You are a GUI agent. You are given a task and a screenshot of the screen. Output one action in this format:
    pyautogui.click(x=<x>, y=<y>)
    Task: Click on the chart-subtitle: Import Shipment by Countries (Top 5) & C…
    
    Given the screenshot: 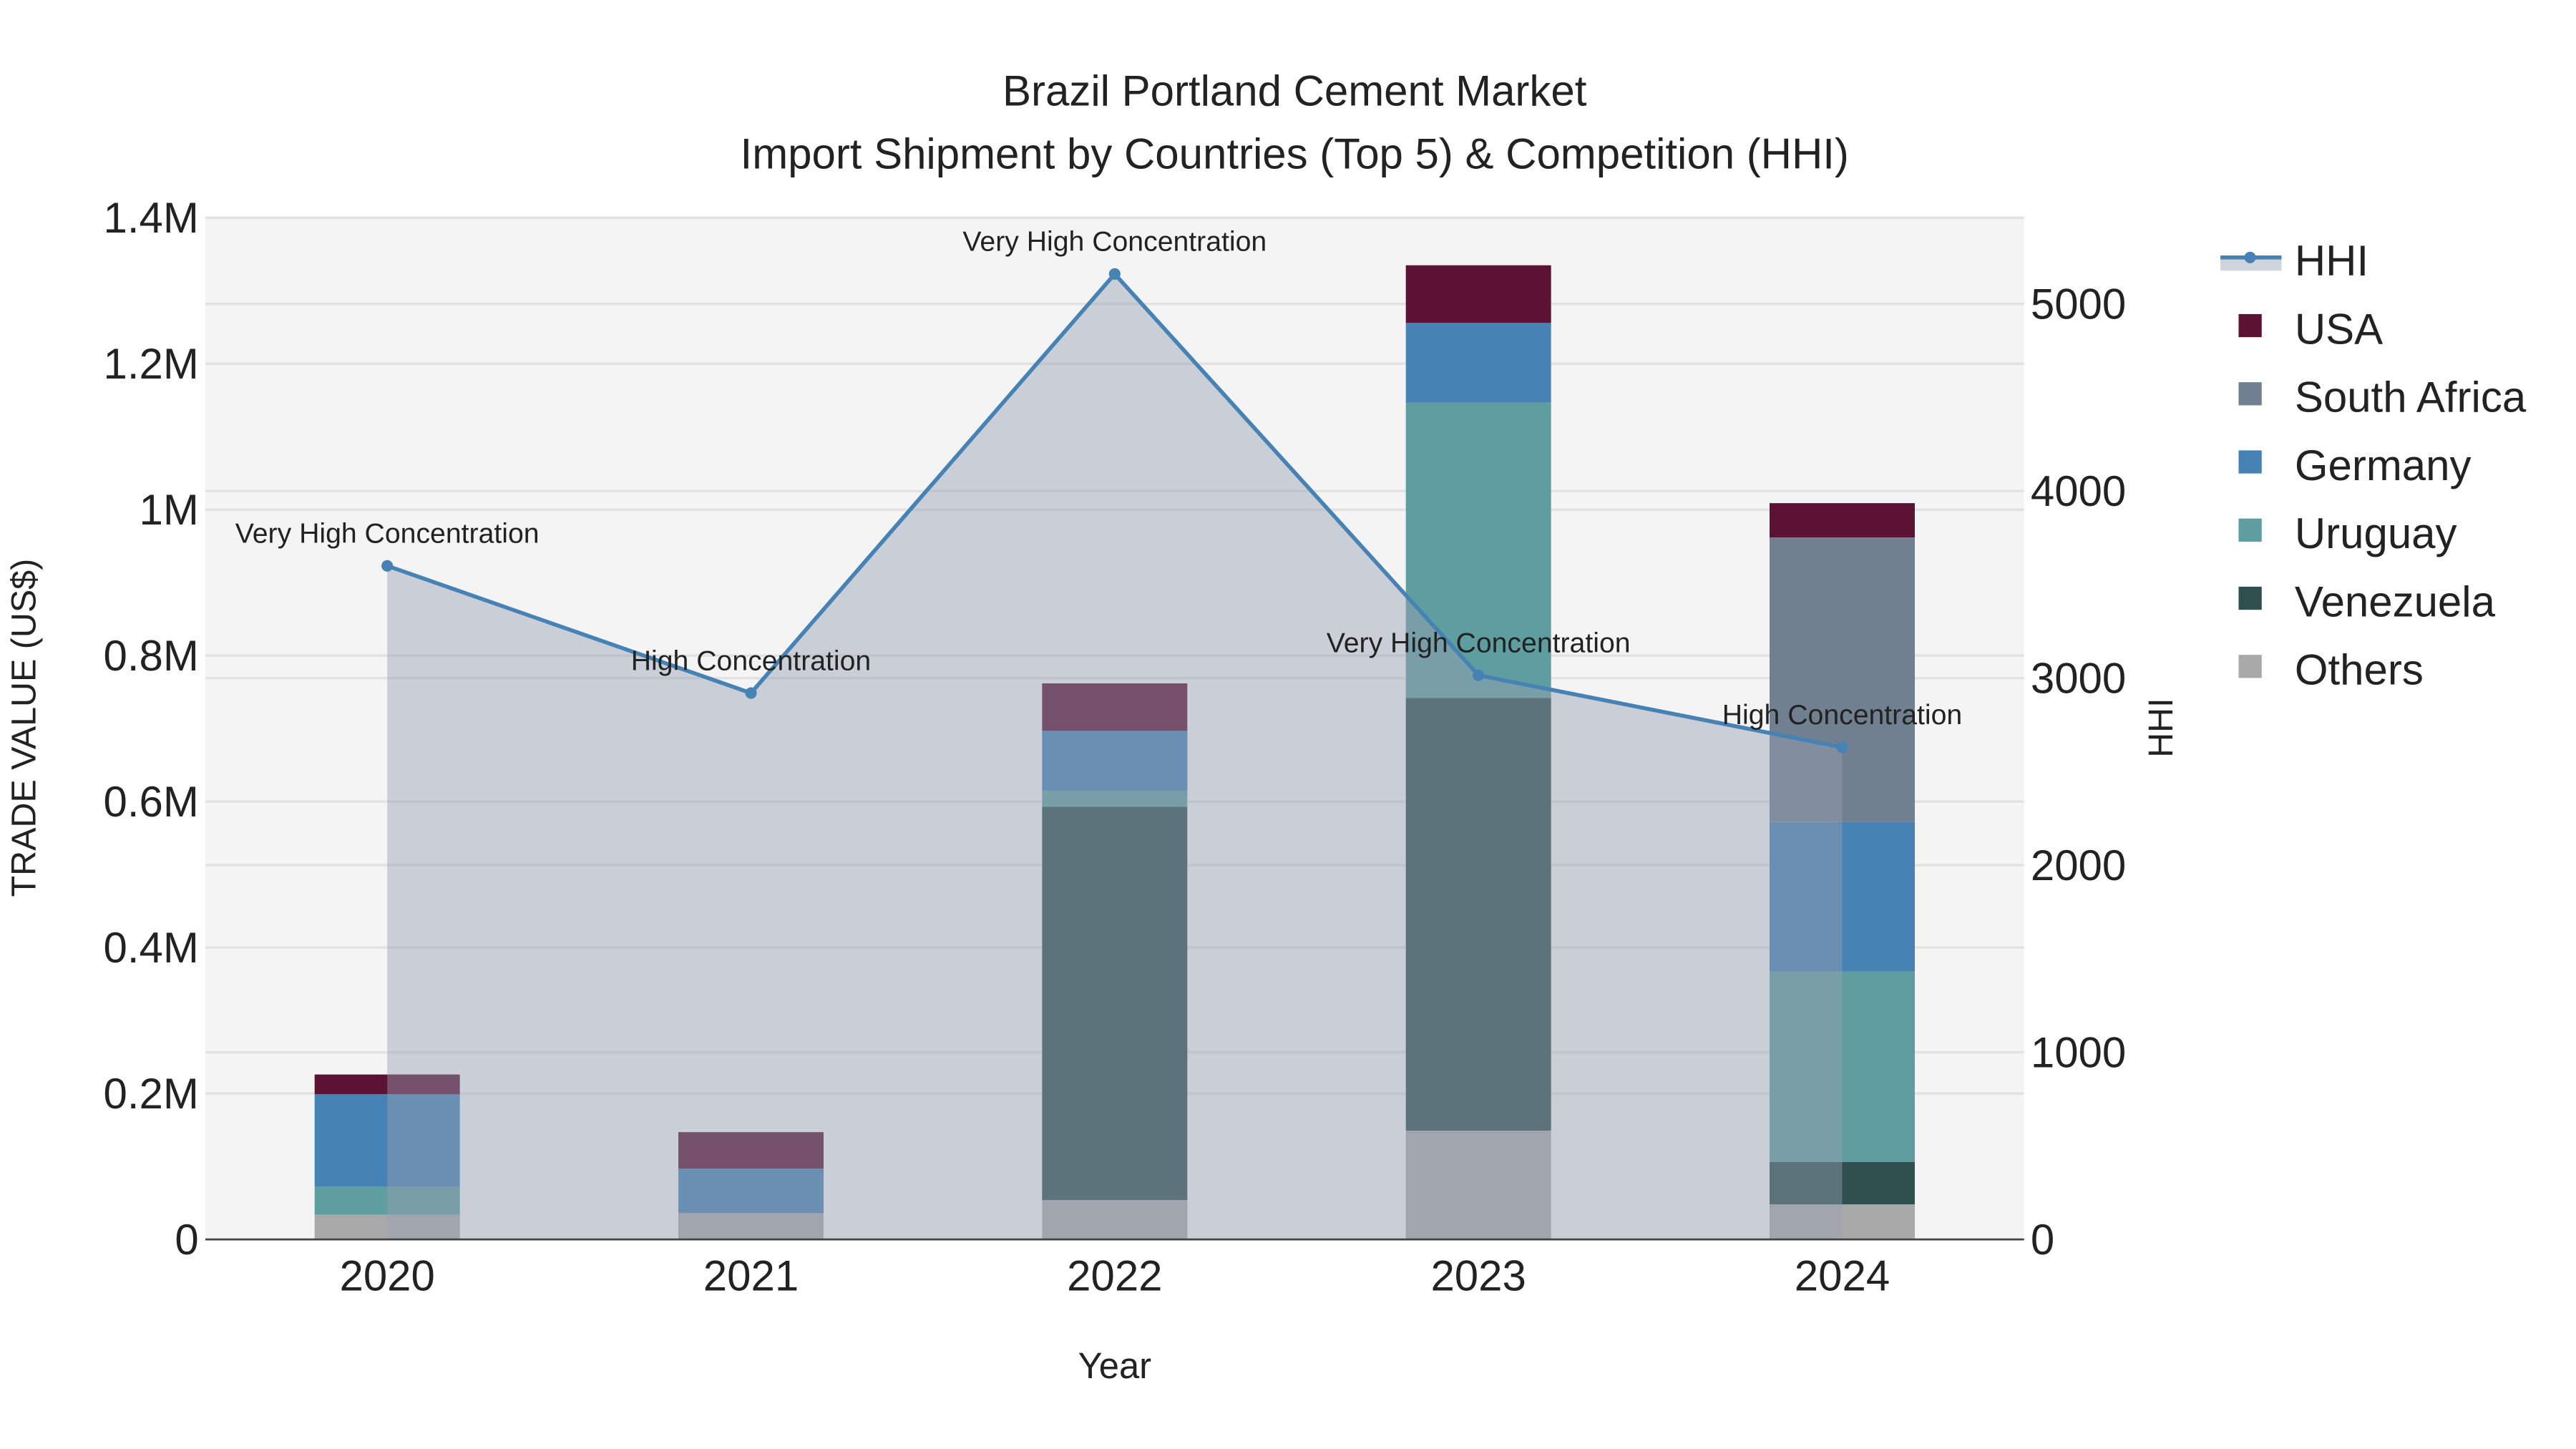 What is the action you would take?
    pyautogui.click(x=1295, y=153)
    